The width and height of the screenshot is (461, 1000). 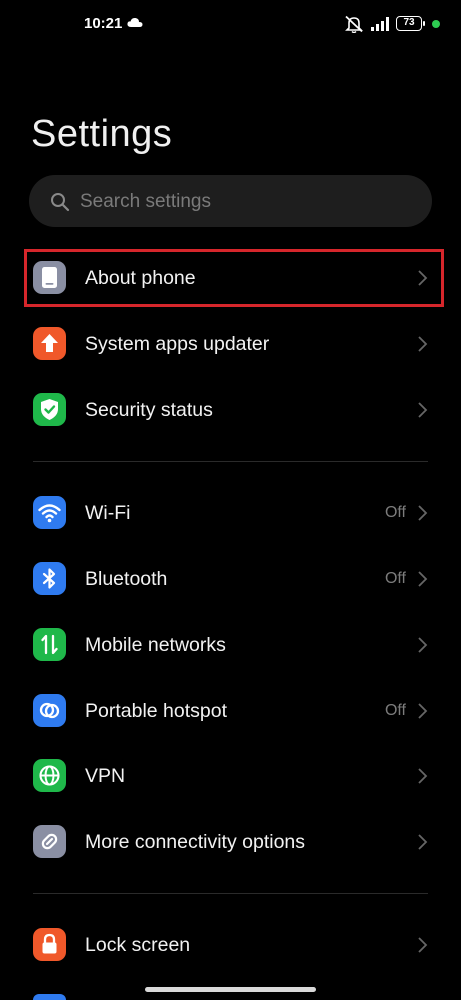 What do you see at coordinates (145, 202) in the screenshot?
I see `search-placeholder: Search settings` at bounding box center [145, 202].